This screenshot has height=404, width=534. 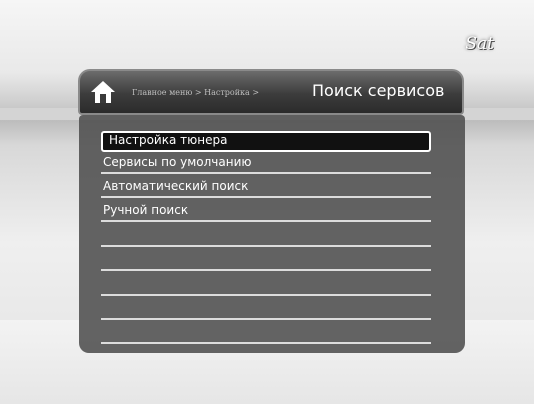 I want to click on menu-item-tuner-settings: Настройка тюнера, so click(x=266, y=141).